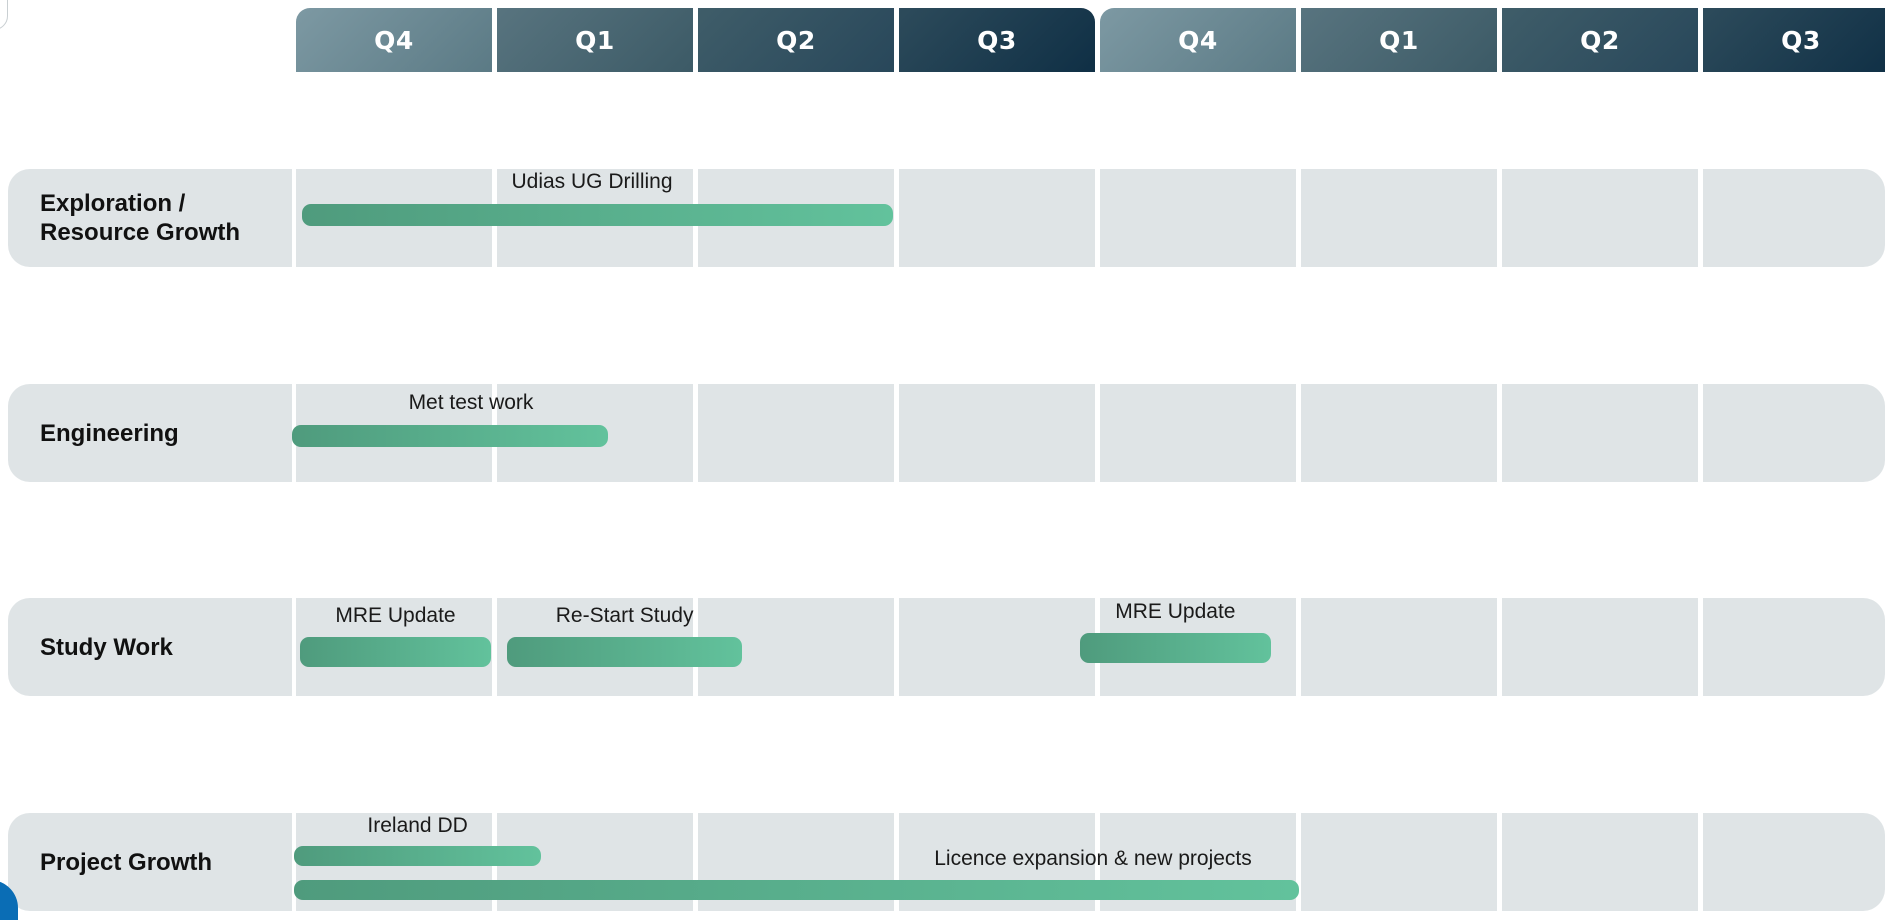 Image resolution: width=1885 pixels, height=920 pixels. What do you see at coordinates (4, 15) in the screenshot?
I see `corner-decoration` at bounding box center [4, 15].